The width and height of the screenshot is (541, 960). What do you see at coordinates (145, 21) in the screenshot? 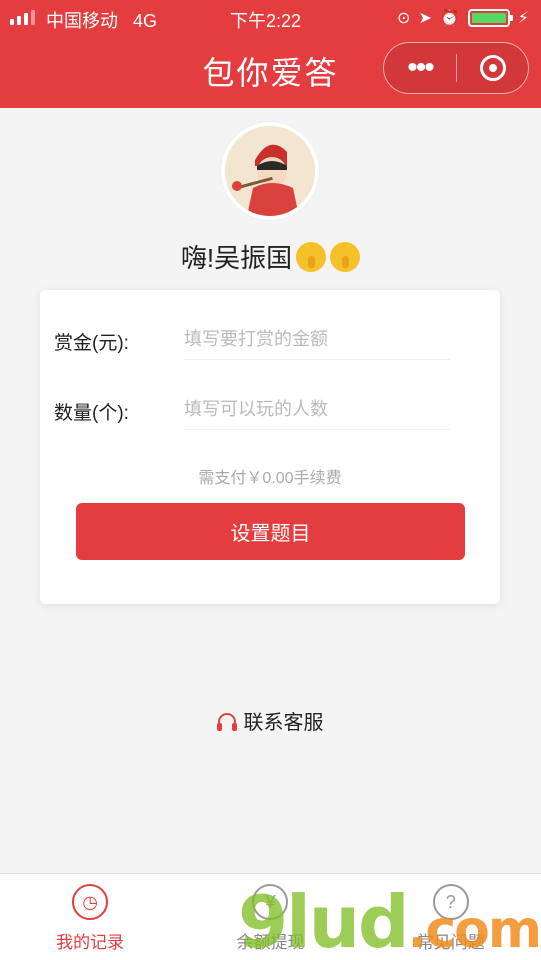
I see `network-label: 4G` at bounding box center [145, 21].